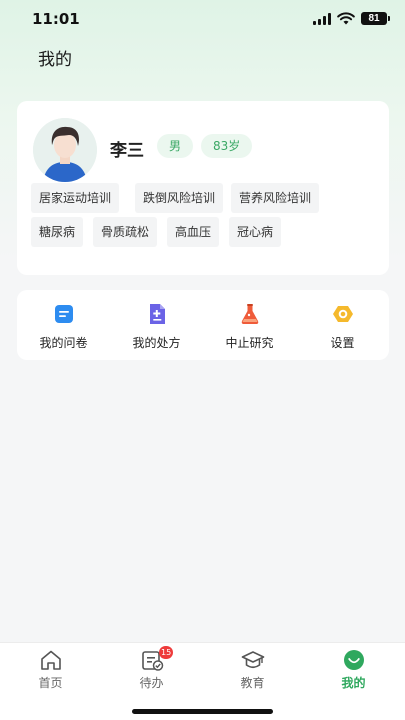 The image size is (405, 720). Describe the element at coordinates (322, 18) in the screenshot. I see `cellular-signal-icon` at that location.